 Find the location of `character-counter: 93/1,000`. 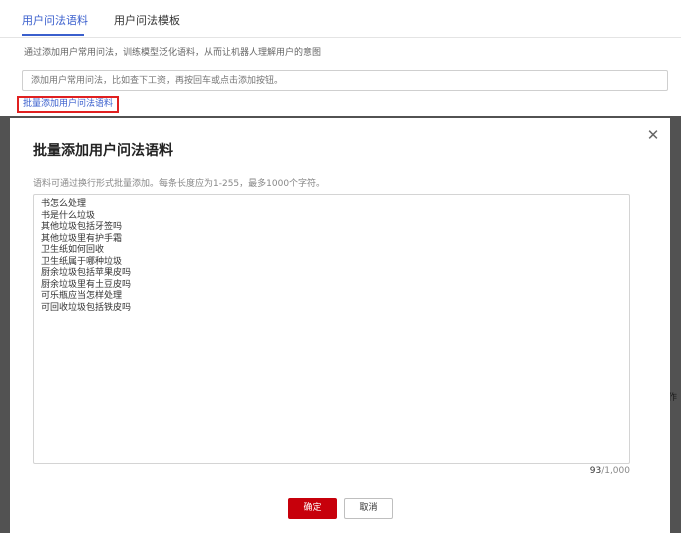

character-counter: 93/1,000 is located at coordinates (600, 471).